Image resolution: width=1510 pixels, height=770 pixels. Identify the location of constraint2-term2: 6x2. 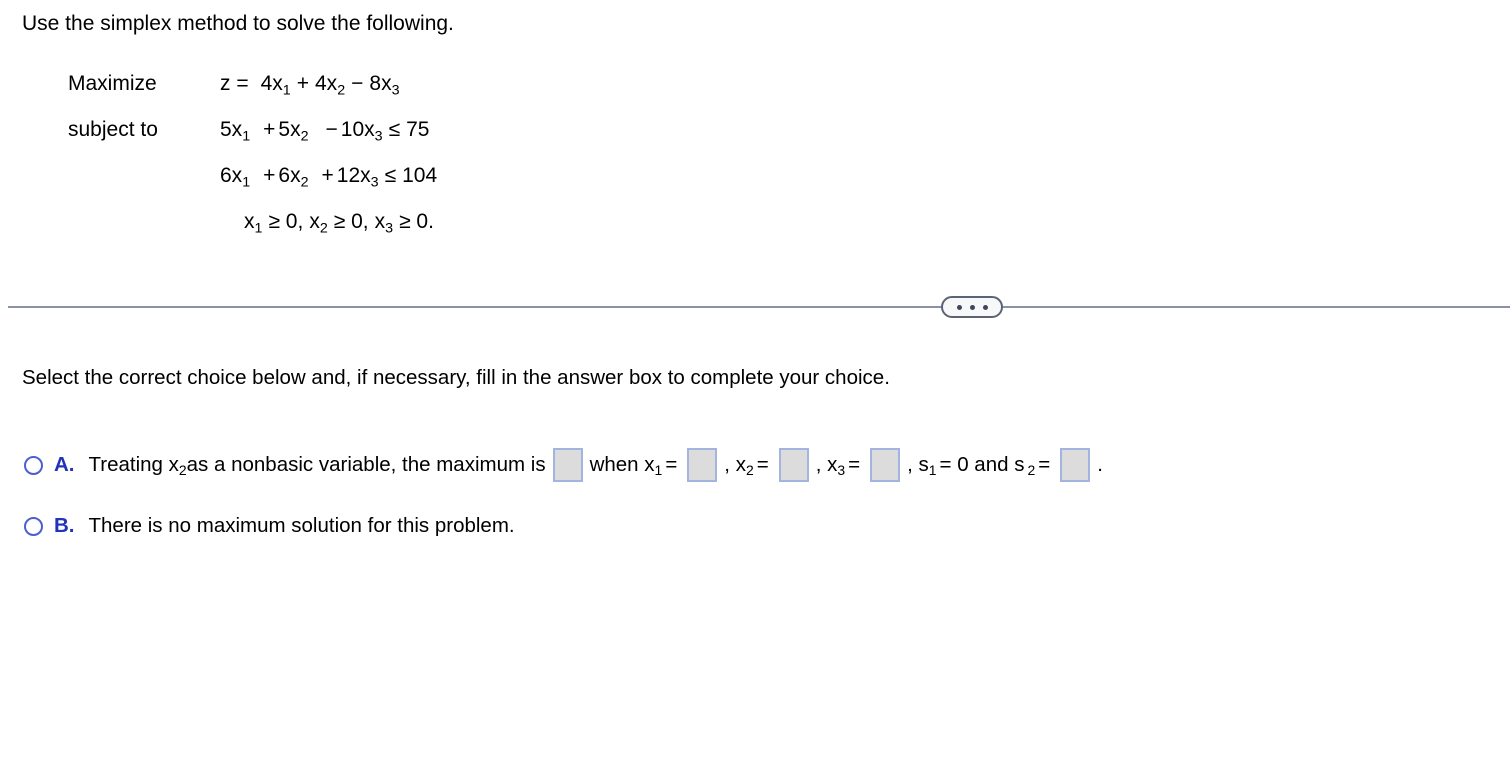
(293, 177).